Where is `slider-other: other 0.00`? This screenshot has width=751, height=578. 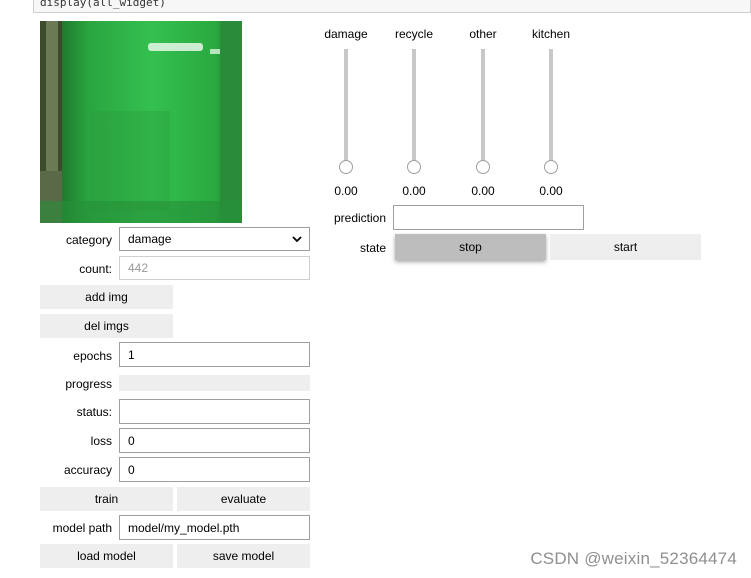
slider-other: other 0.00 is located at coordinates (483, 102).